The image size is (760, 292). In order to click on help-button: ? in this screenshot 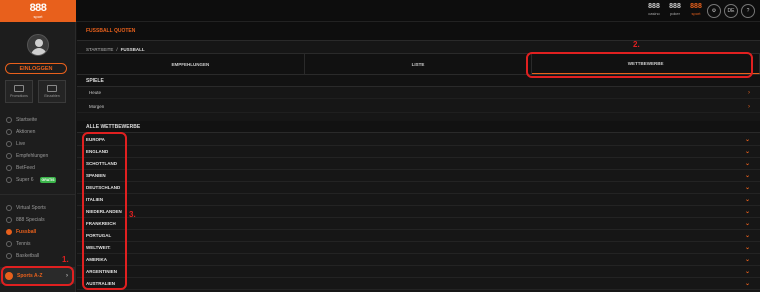, I will do `click(748, 11)`.